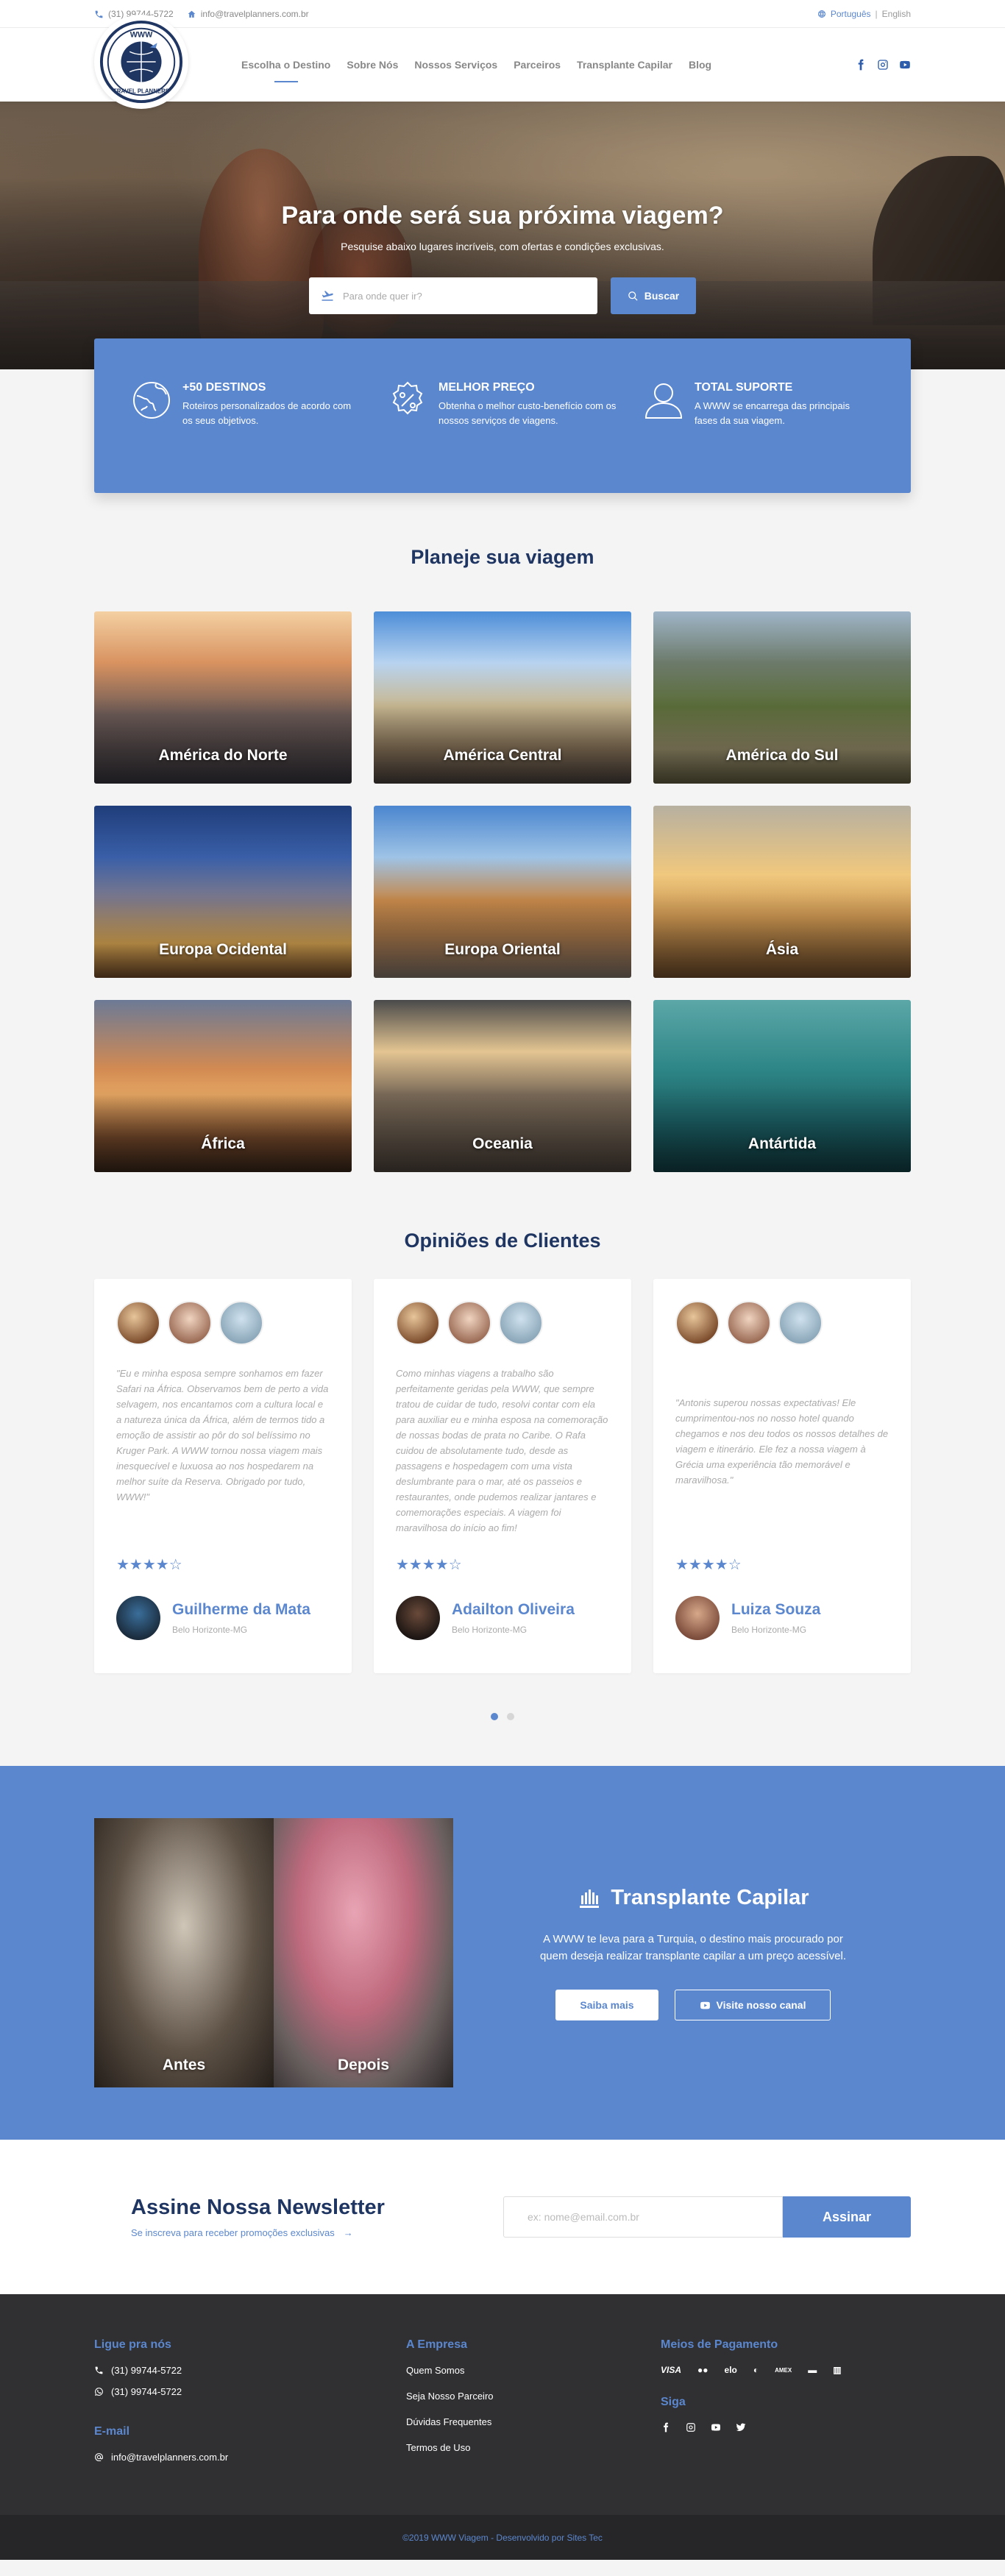 This screenshot has width=1005, height=2576. I want to click on footer-whatsapp: (31) 99744-5722, so click(250, 2391).